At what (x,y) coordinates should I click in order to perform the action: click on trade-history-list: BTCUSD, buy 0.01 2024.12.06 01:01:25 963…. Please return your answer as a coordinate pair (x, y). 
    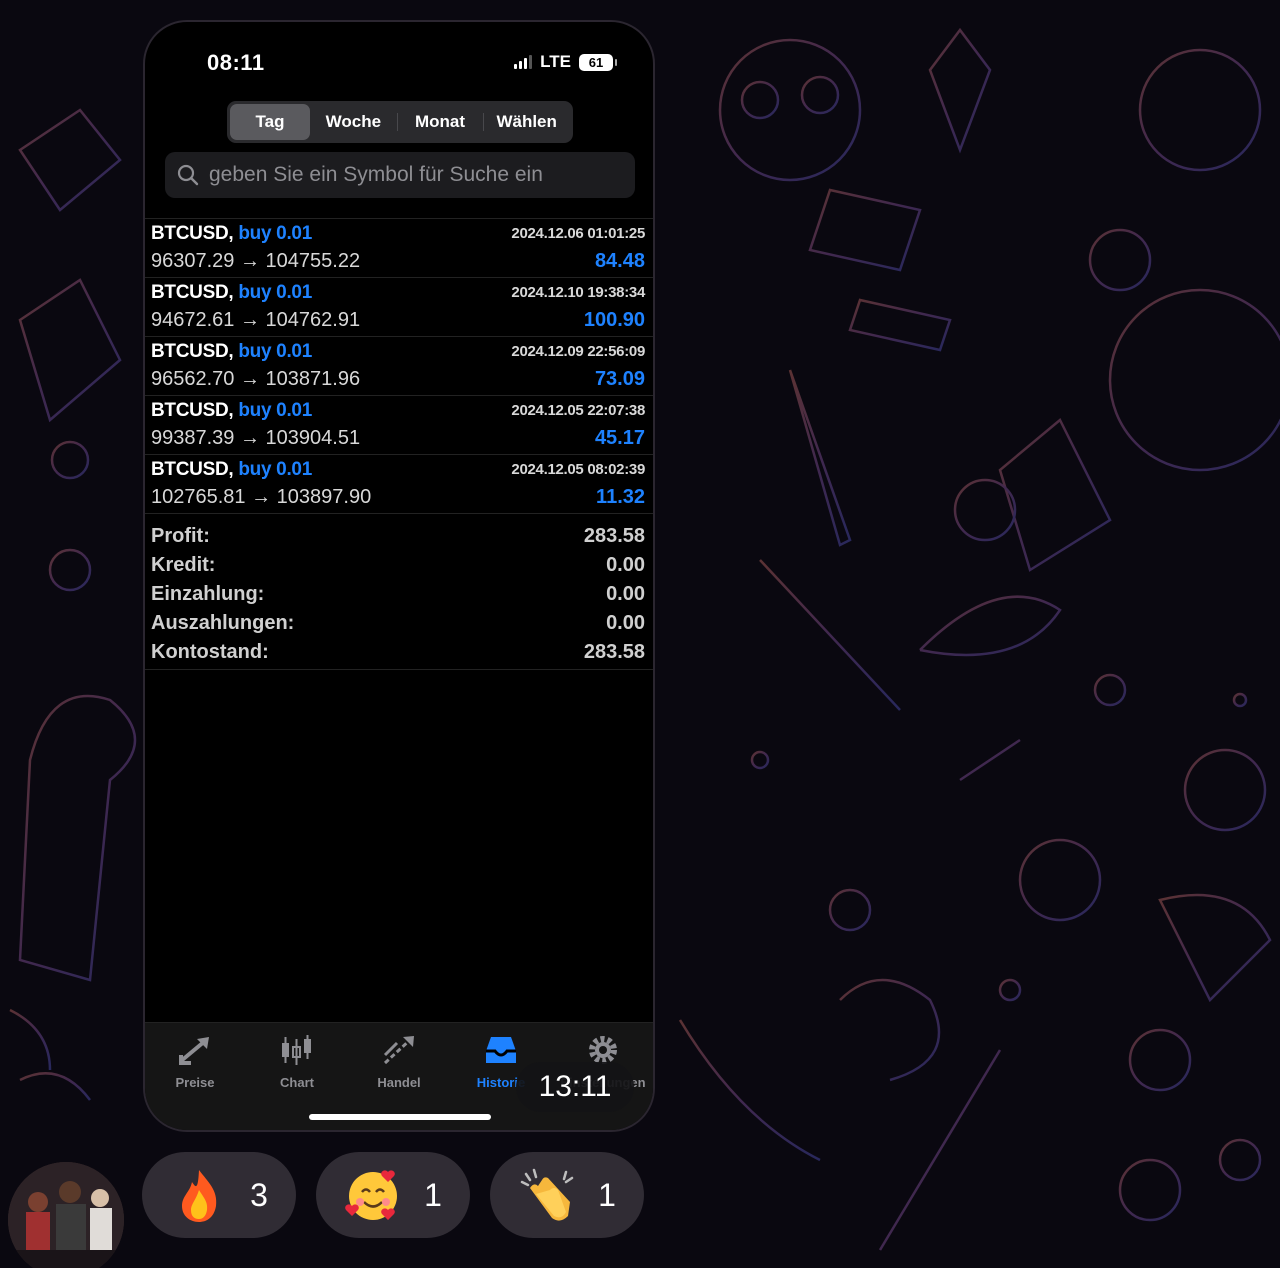
    Looking at the image, I should click on (399, 366).